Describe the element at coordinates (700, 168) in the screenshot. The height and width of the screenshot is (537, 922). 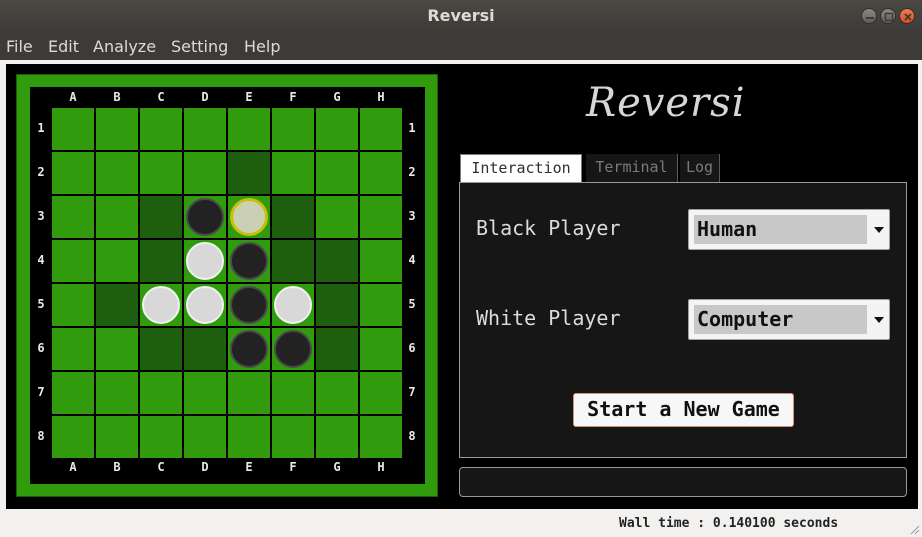
I see `tab-log: Log` at that location.